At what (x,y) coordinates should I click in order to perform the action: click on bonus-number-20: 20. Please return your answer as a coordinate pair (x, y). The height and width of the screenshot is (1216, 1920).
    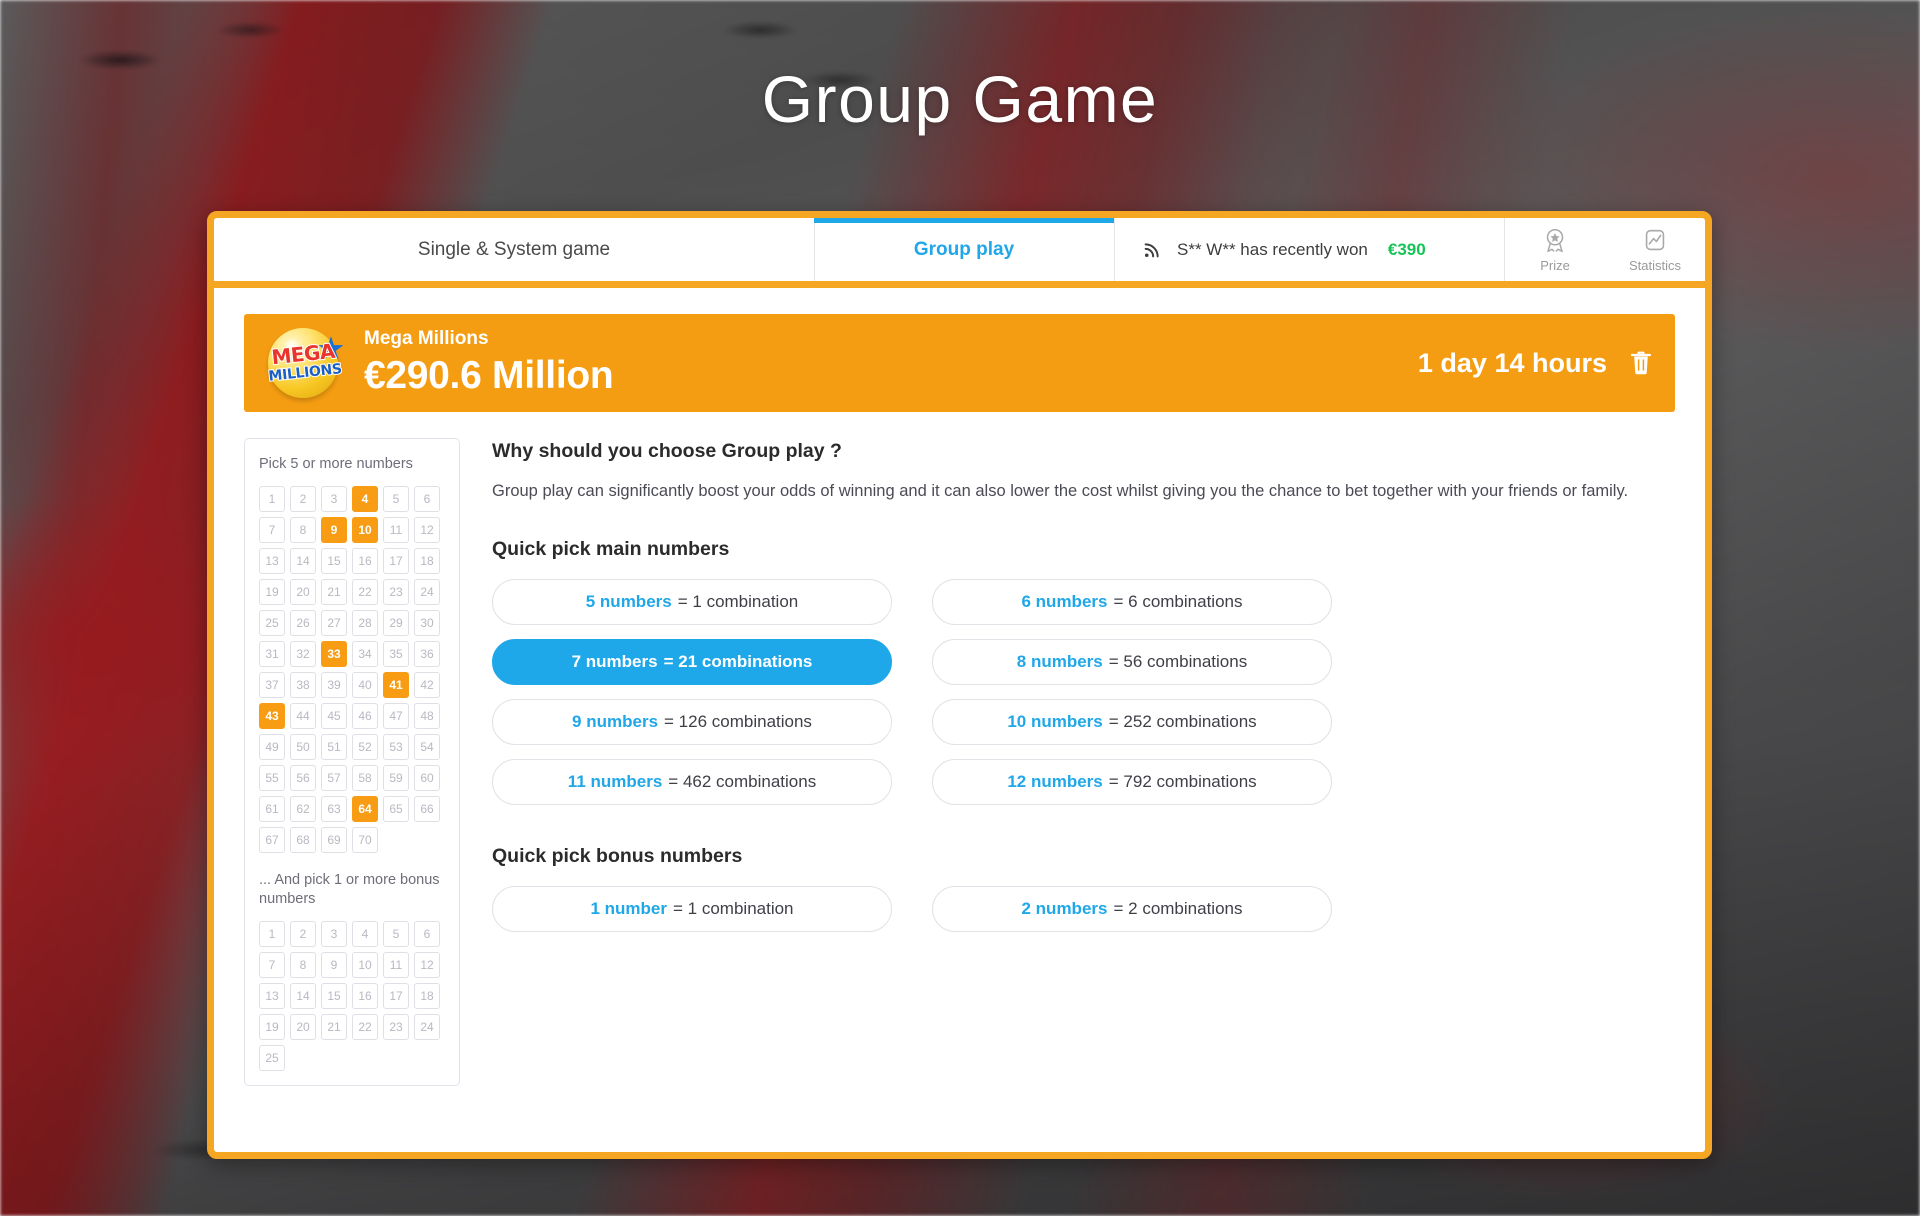
    Looking at the image, I should click on (303, 1027).